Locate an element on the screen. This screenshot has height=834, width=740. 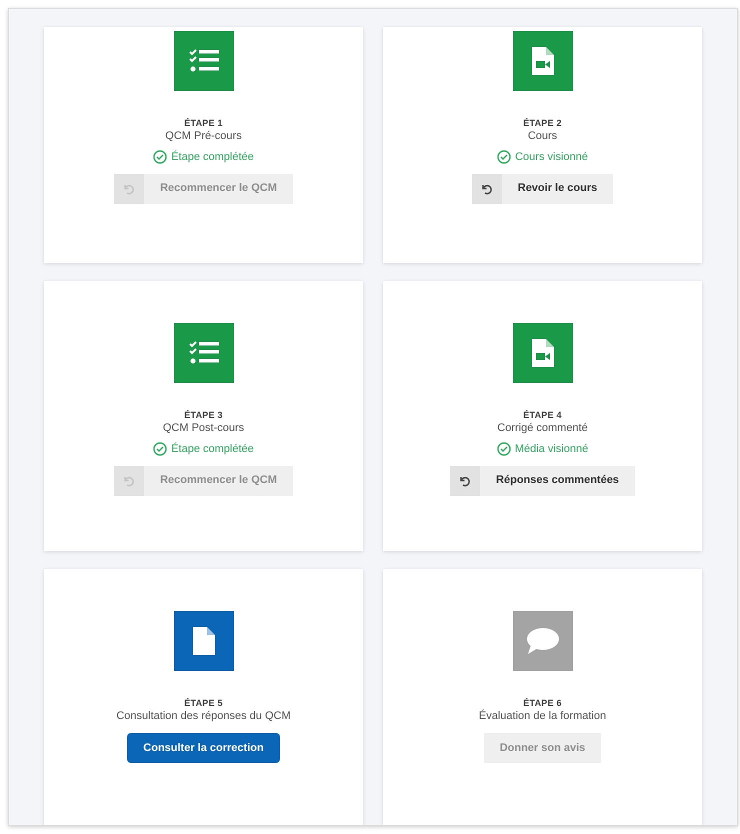
step-title: Cours is located at coordinates (543, 136).